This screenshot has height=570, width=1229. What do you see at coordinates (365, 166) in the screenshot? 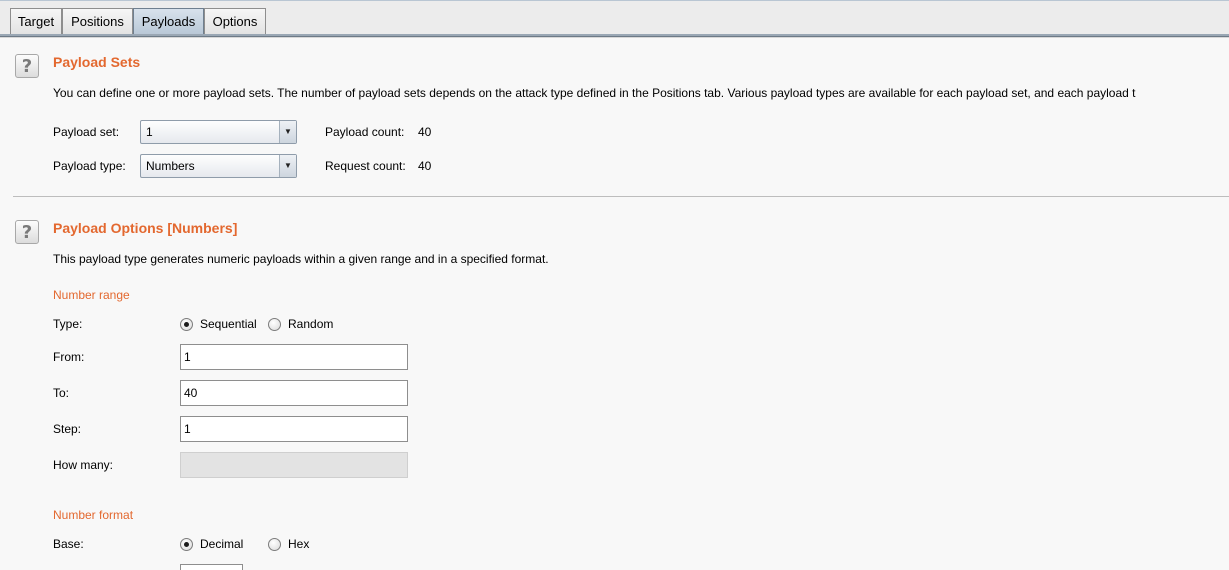
I see `request-count-label: Request count:` at bounding box center [365, 166].